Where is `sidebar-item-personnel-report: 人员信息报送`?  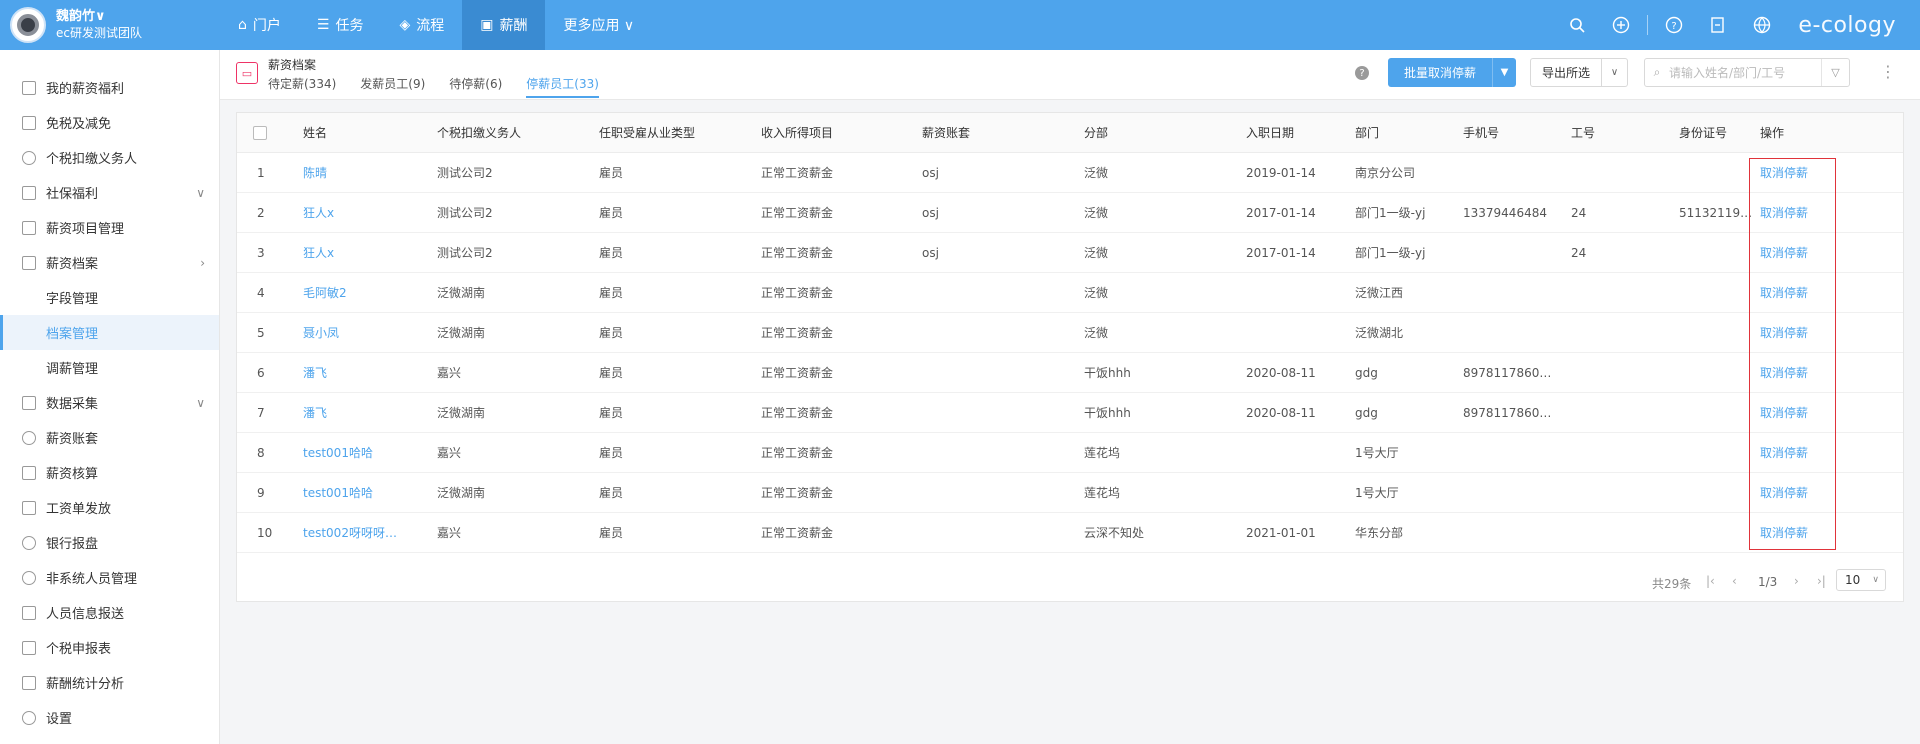 sidebar-item-personnel-report: 人员信息报送 is located at coordinates (109, 612).